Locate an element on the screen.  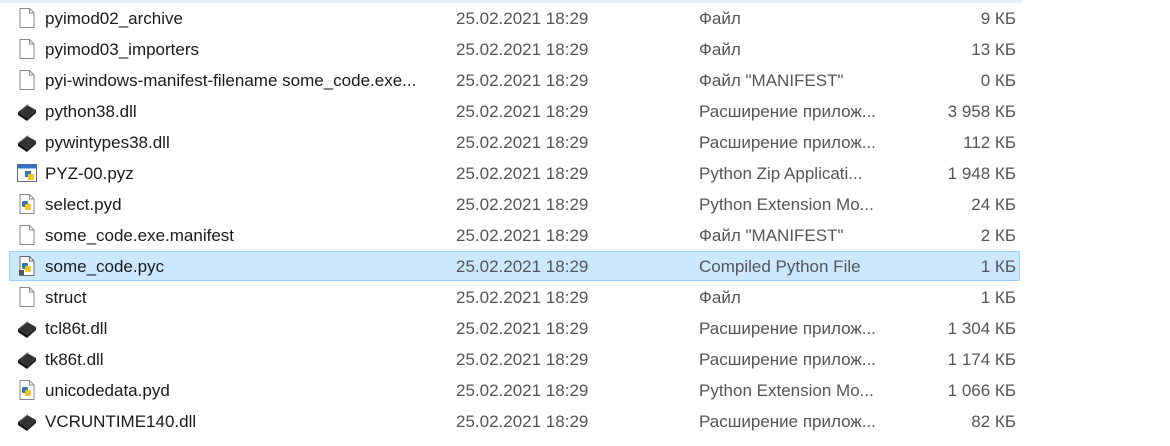
file-type: Compiled Python File is located at coordinates (780, 266).